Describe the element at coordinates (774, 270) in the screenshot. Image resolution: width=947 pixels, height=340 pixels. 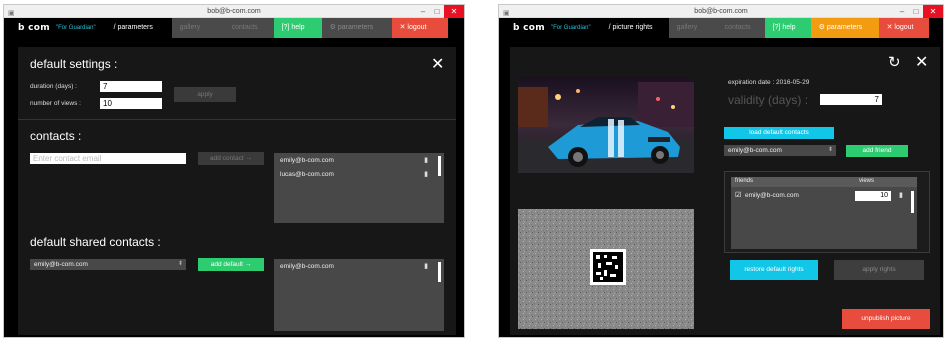
I see `restore-default-rights-button: restore default rights` at that location.